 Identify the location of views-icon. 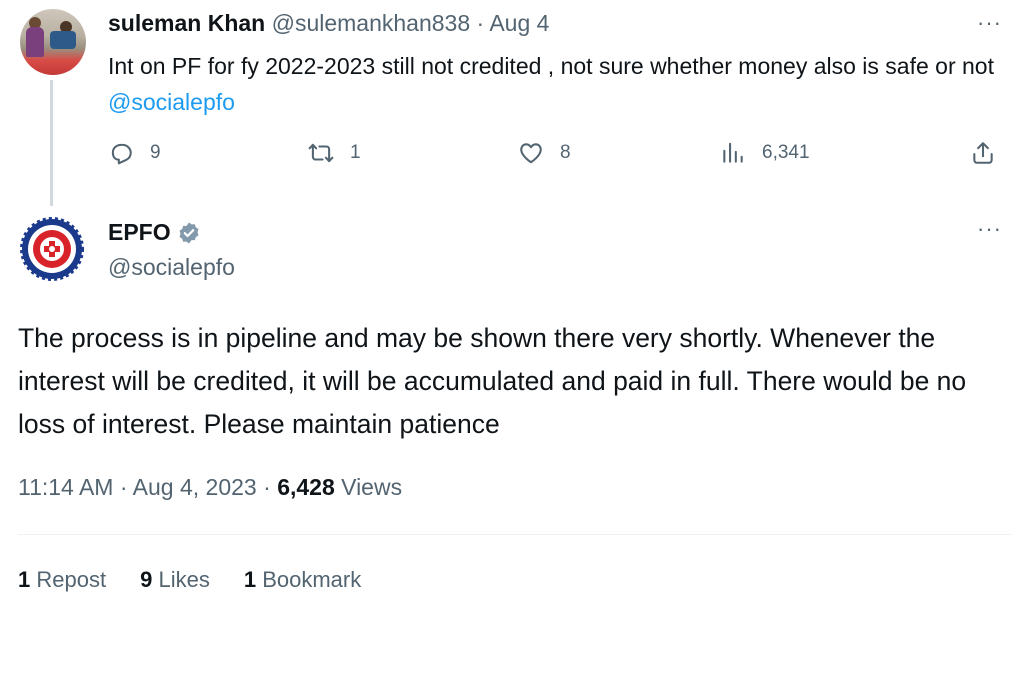
(733, 152).